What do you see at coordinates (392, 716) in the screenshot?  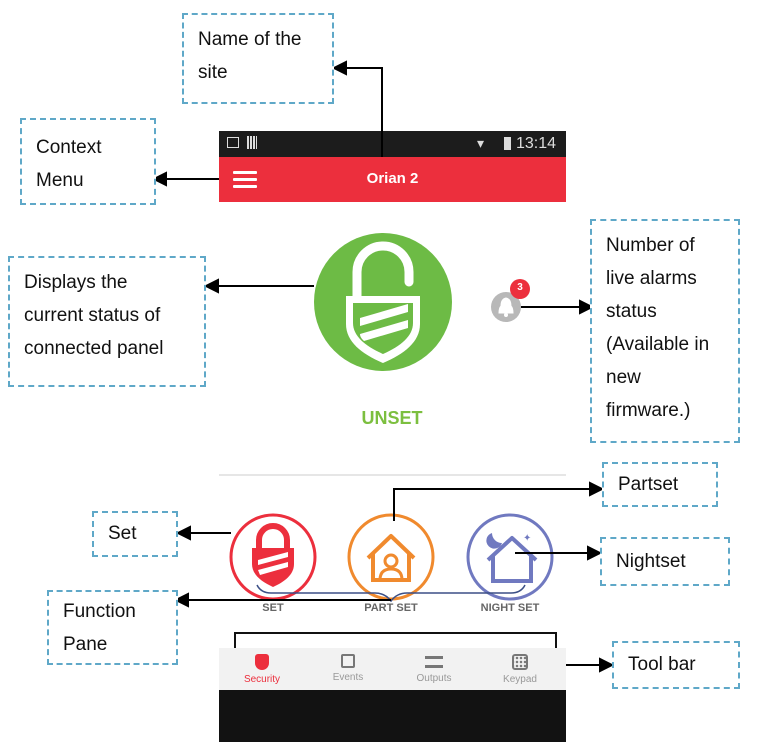 I see `system-nav-bar` at bounding box center [392, 716].